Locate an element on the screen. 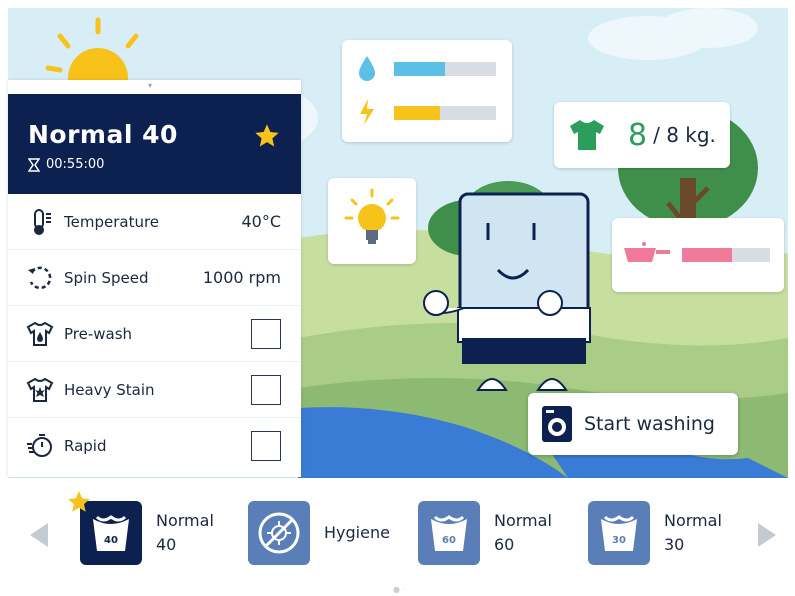 The width and height of the screenshot is (795, 596). program-badge: 60 is located at coordinates (449, 540).